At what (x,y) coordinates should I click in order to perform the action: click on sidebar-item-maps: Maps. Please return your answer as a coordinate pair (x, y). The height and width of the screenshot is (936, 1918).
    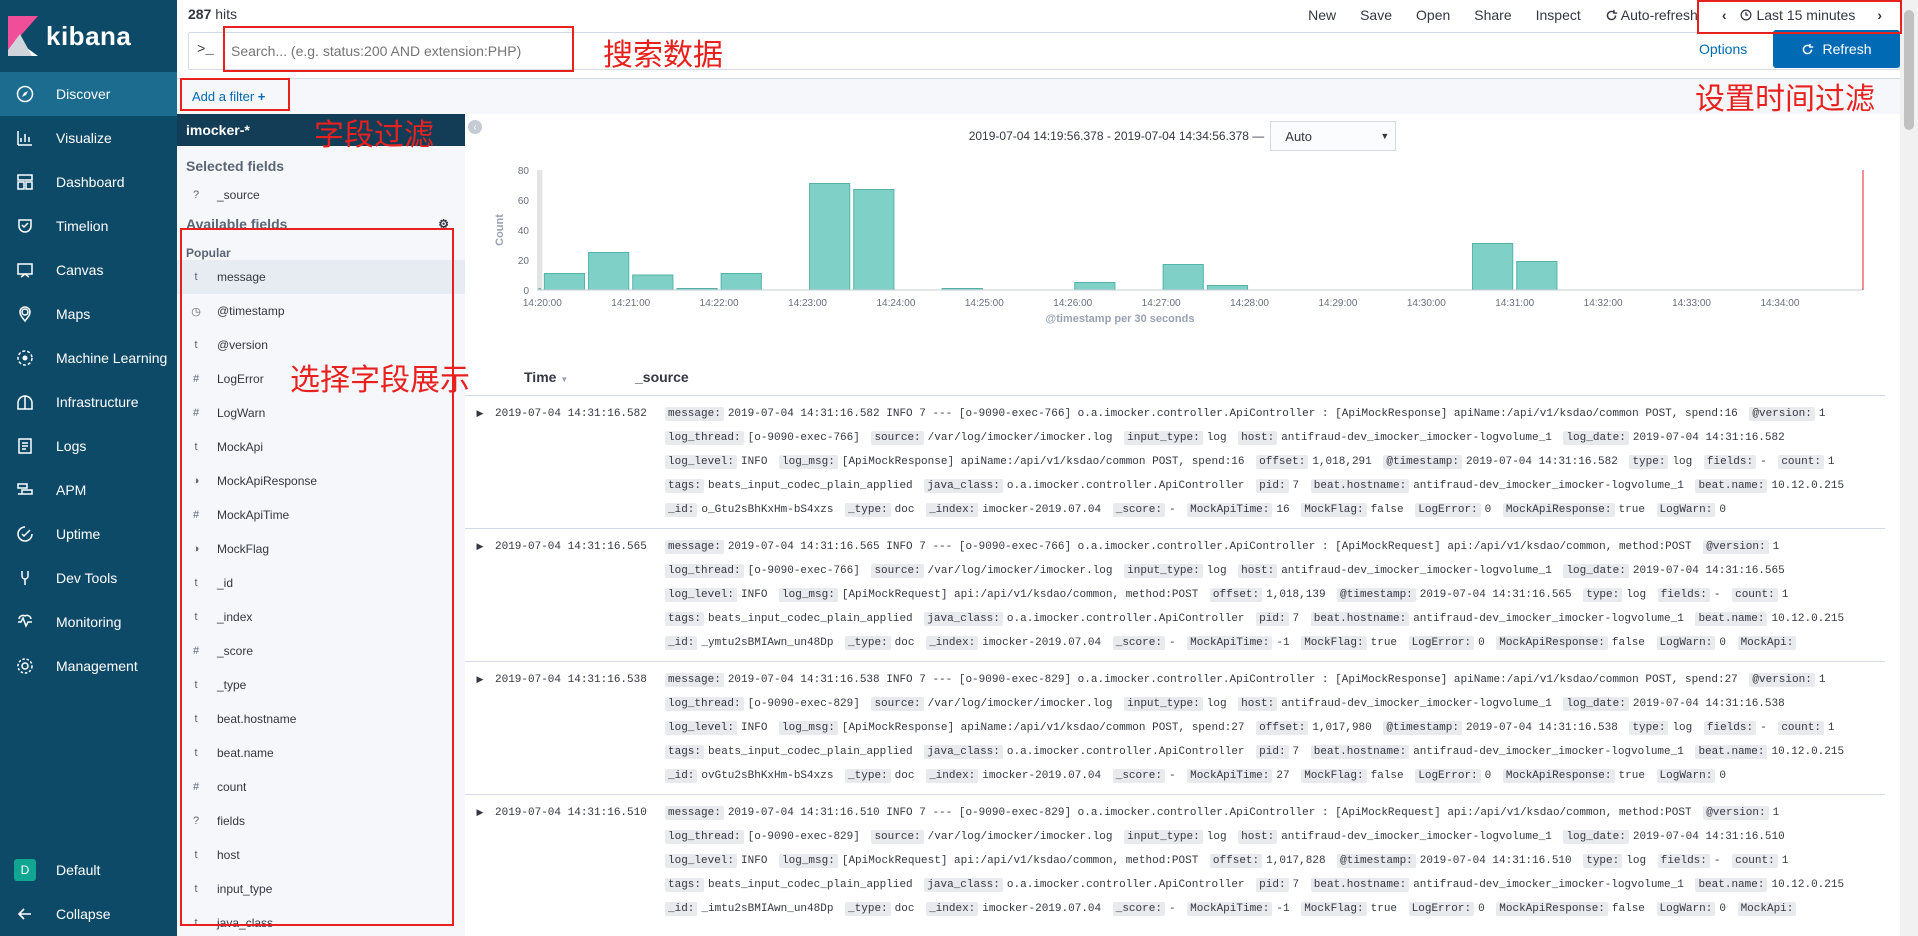
    Looking at the image, I should click on (88, 314).